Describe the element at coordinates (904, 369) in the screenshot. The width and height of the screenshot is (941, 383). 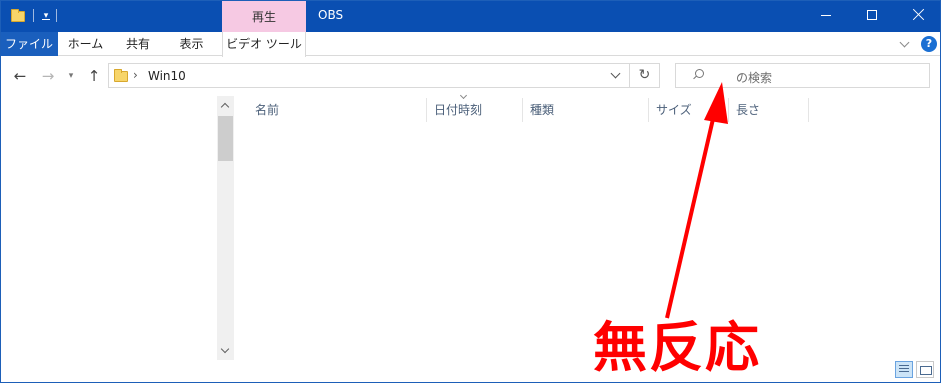
I see `details-view-icon` at that location.